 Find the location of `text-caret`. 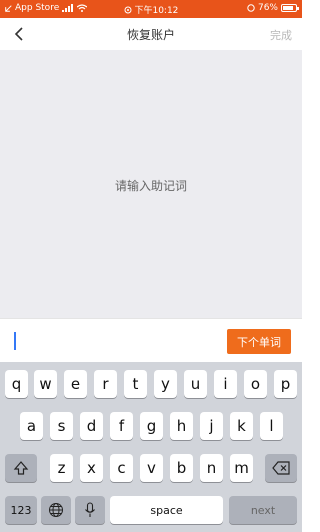

text-caret is located at coordinates (15, 341).